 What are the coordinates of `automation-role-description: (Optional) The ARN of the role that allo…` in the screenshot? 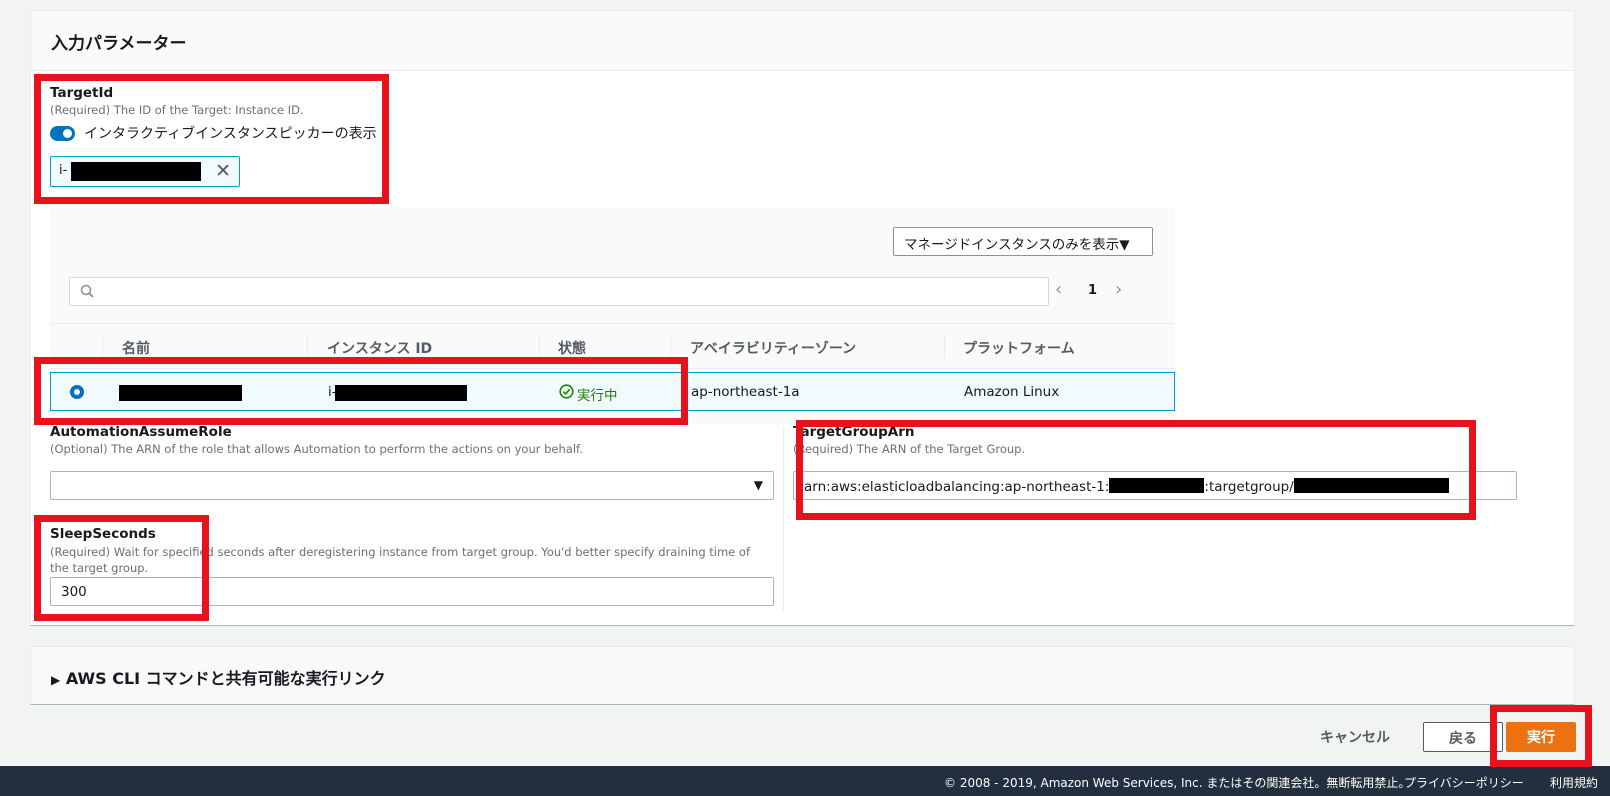 It's located at (316, 449).